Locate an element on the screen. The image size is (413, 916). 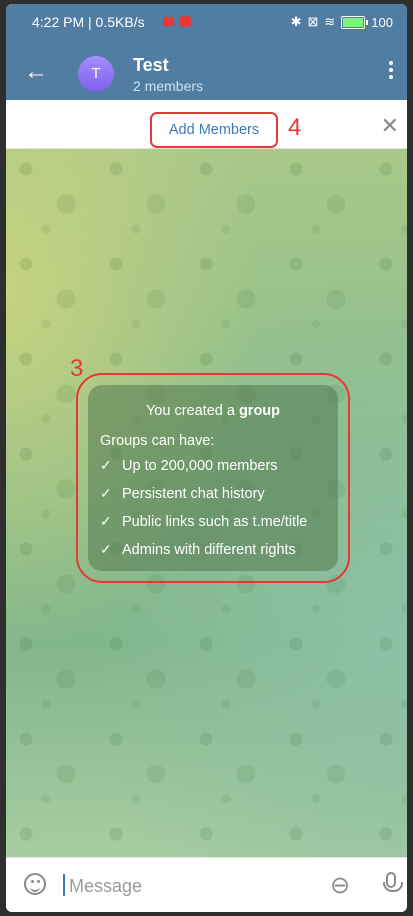
add-members-button: Add Members is located at coordinates (214, 130).